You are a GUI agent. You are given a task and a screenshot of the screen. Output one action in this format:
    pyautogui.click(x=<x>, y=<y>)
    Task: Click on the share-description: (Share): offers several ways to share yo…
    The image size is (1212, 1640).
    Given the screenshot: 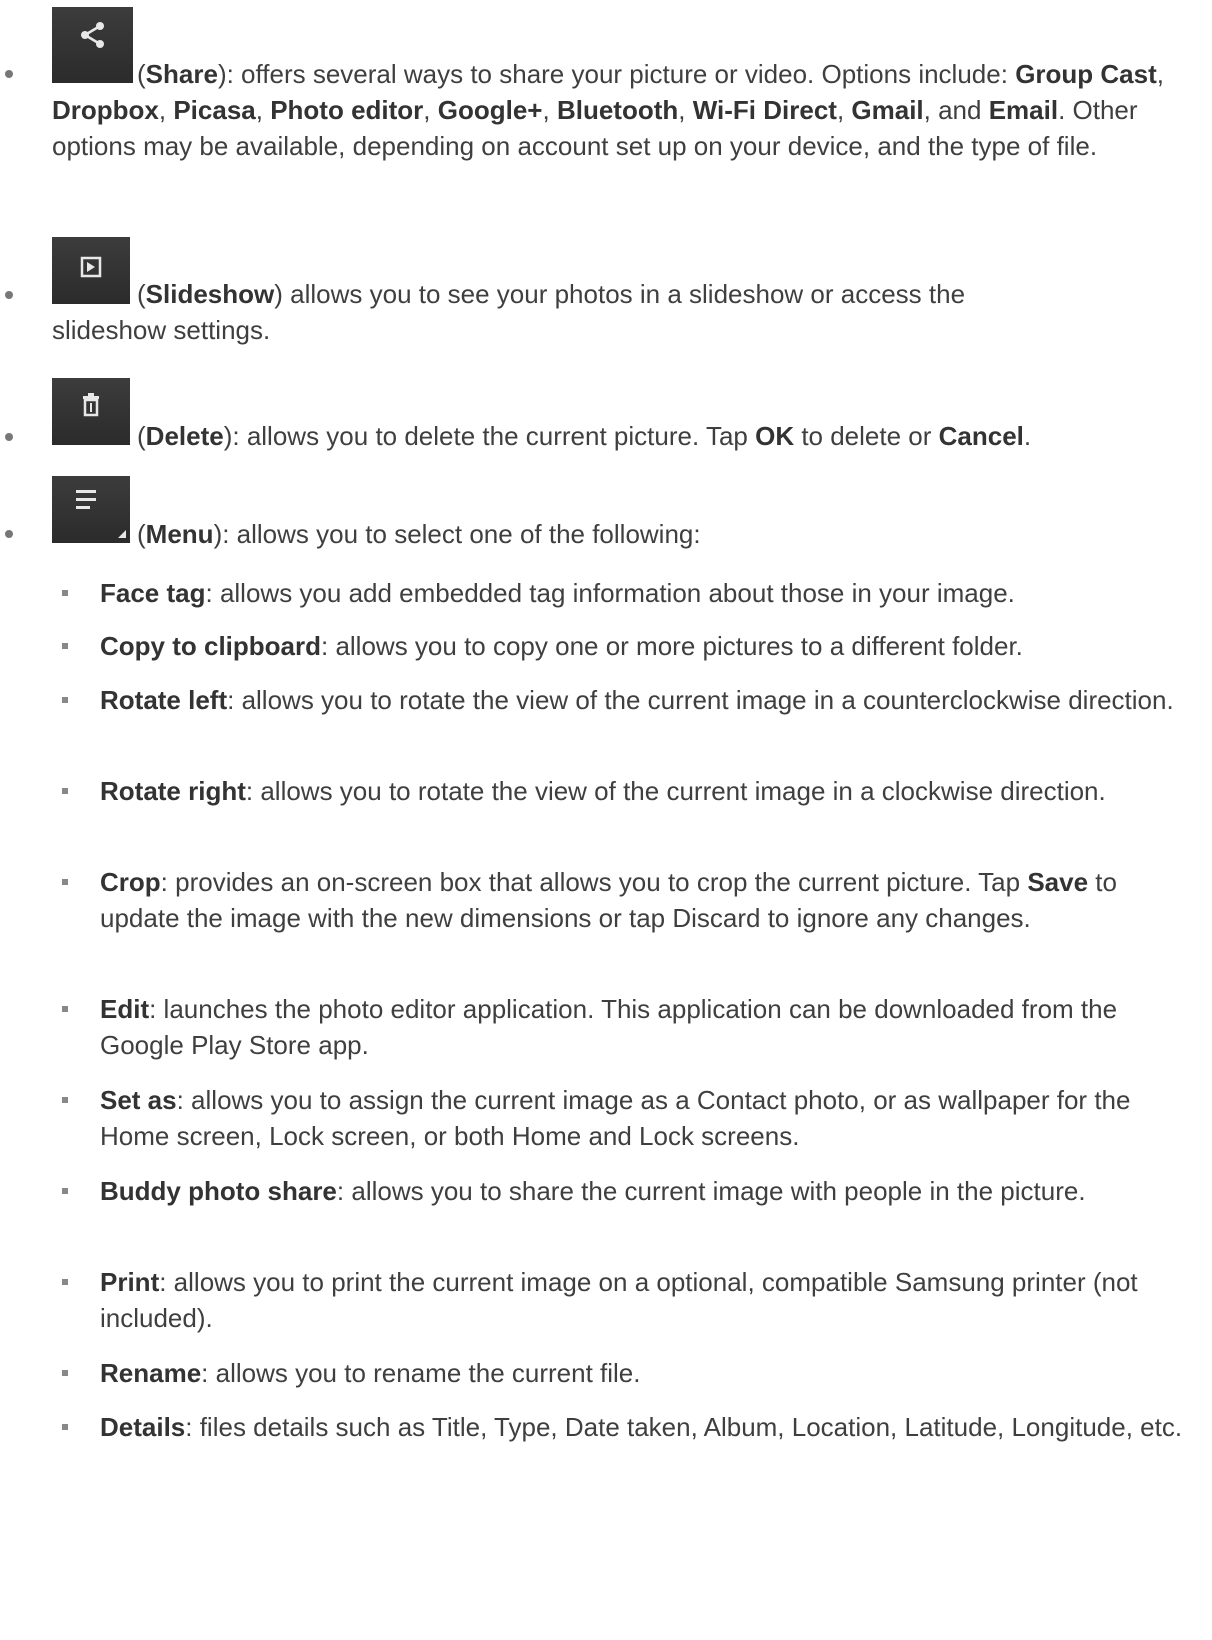 What is the action you would take?
    pyautogui.click(x=608, y=110)
    